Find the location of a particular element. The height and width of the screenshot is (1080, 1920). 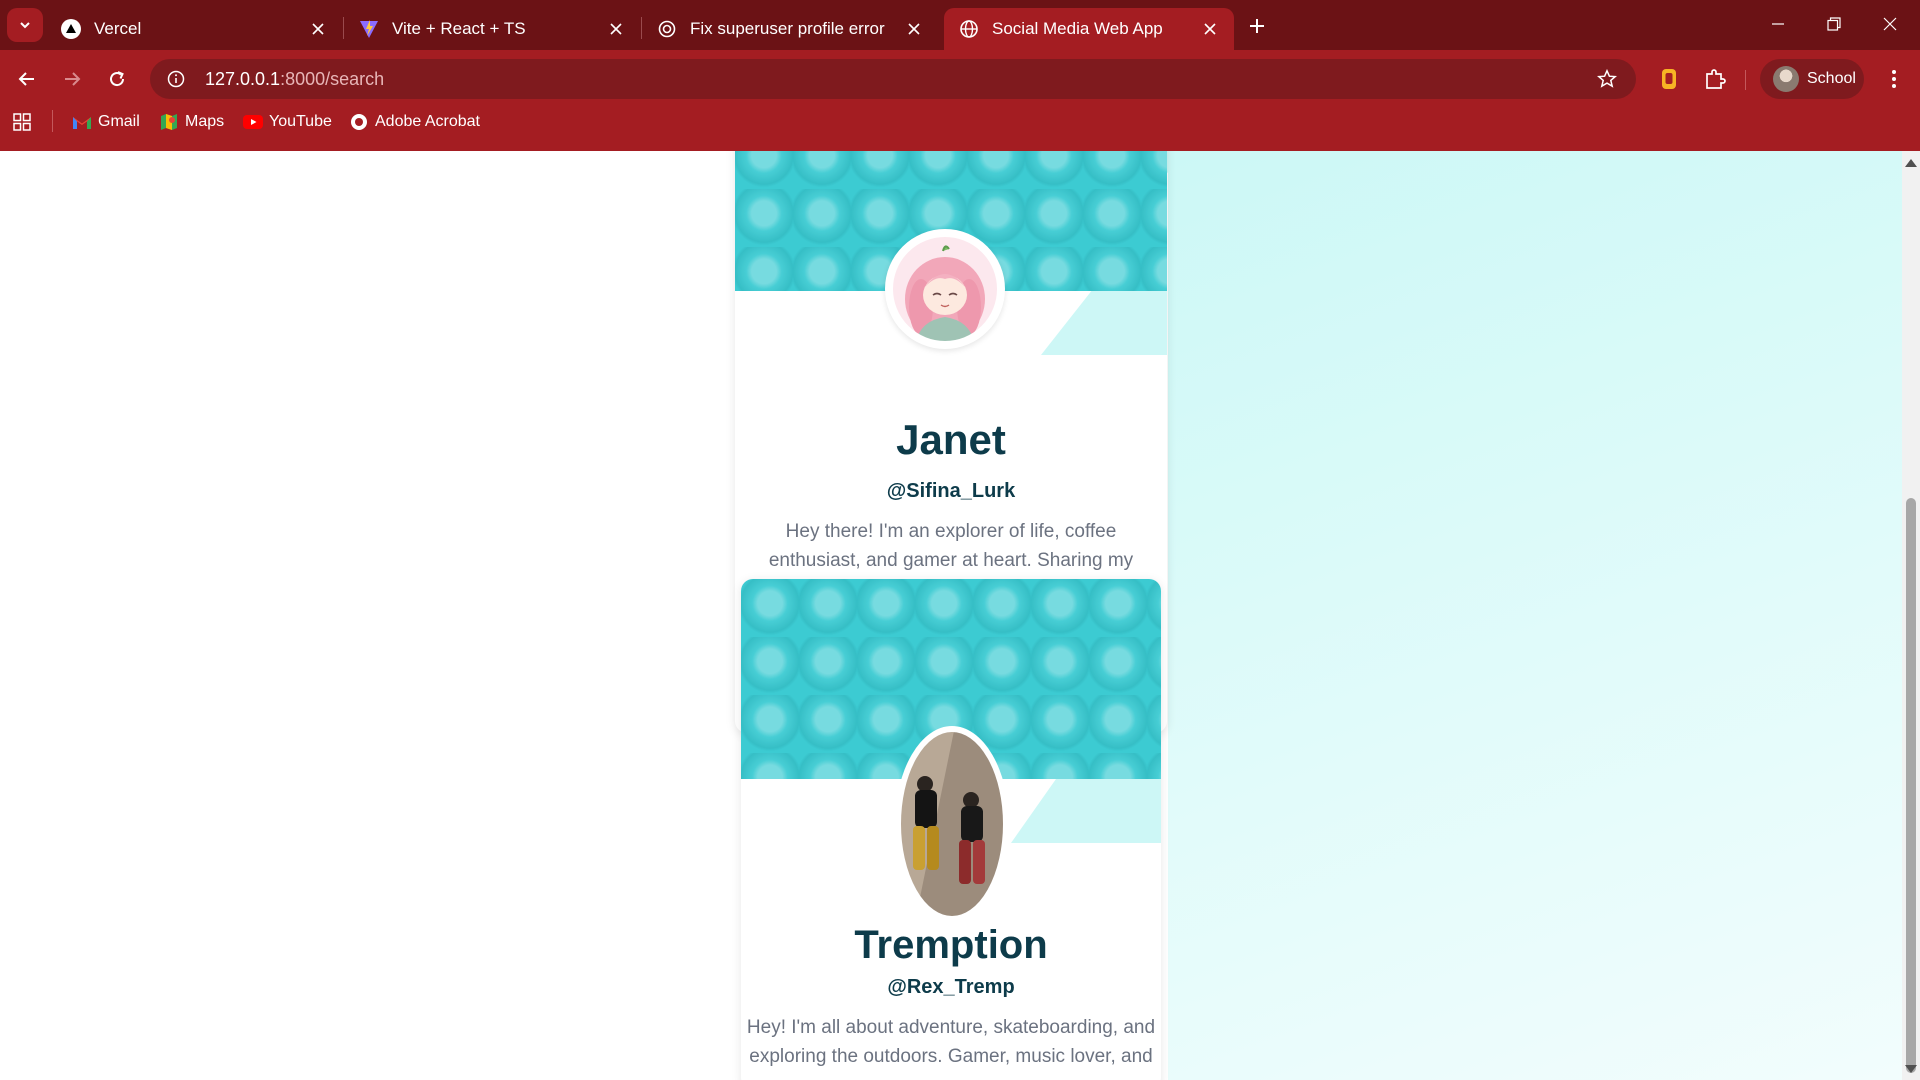

bookmark-youtube: YouTube is located at coordinates (287, 122).